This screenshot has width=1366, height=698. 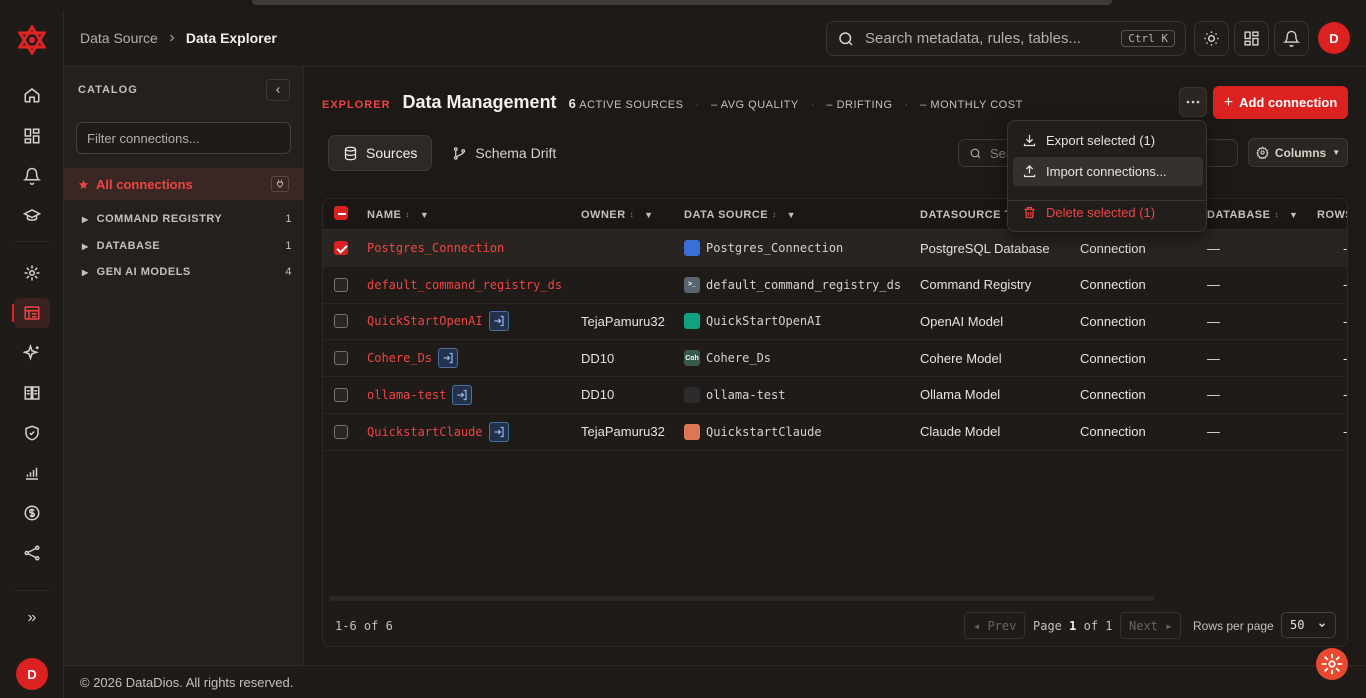 I want to click on add-connection-button: + Add connection, so click(x=1280, y=102).